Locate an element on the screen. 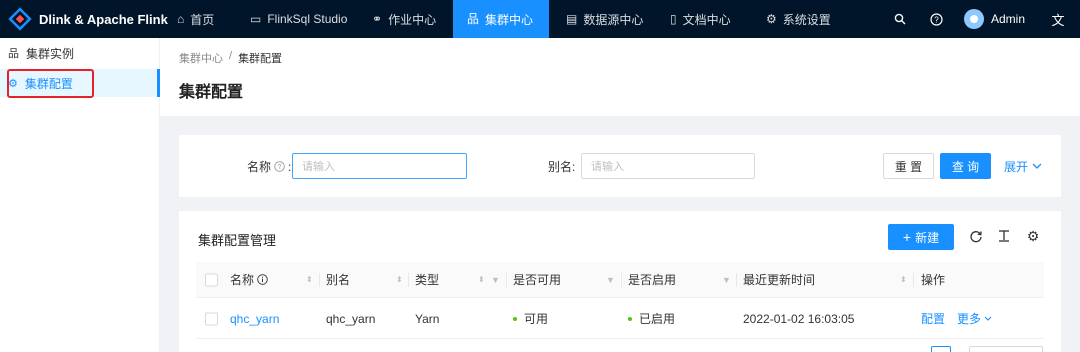  nav-cluster-center: 品 集群中心 is located at coordinates (501, 19).